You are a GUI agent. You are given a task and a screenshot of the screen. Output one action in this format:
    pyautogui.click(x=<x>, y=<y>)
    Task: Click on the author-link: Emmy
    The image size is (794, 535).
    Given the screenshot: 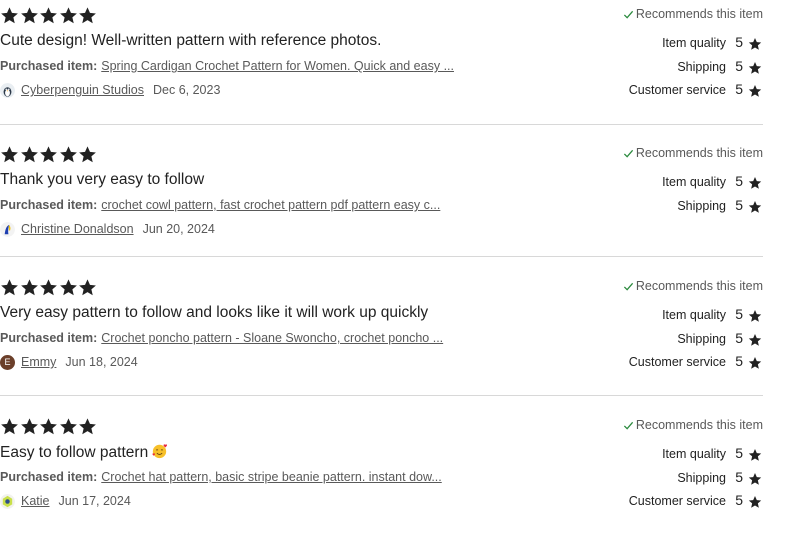 What is the action you would take?
    pyautogui.click(x=38, y=362)
    